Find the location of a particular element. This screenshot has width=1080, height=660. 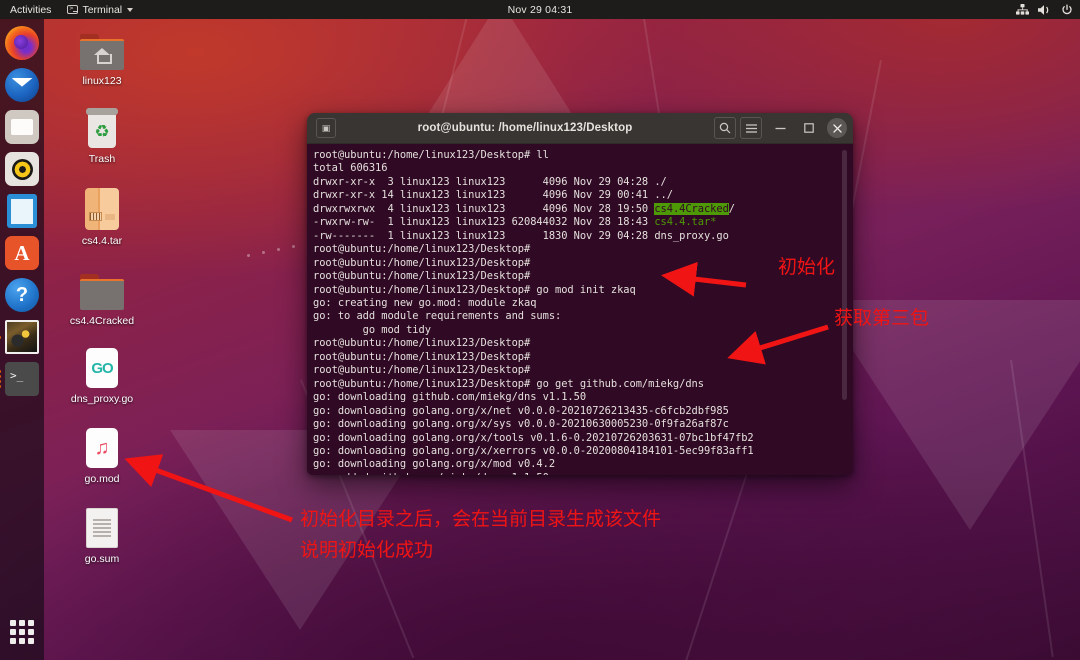

init-note: 初始化 is located at coordinates (807, 267).